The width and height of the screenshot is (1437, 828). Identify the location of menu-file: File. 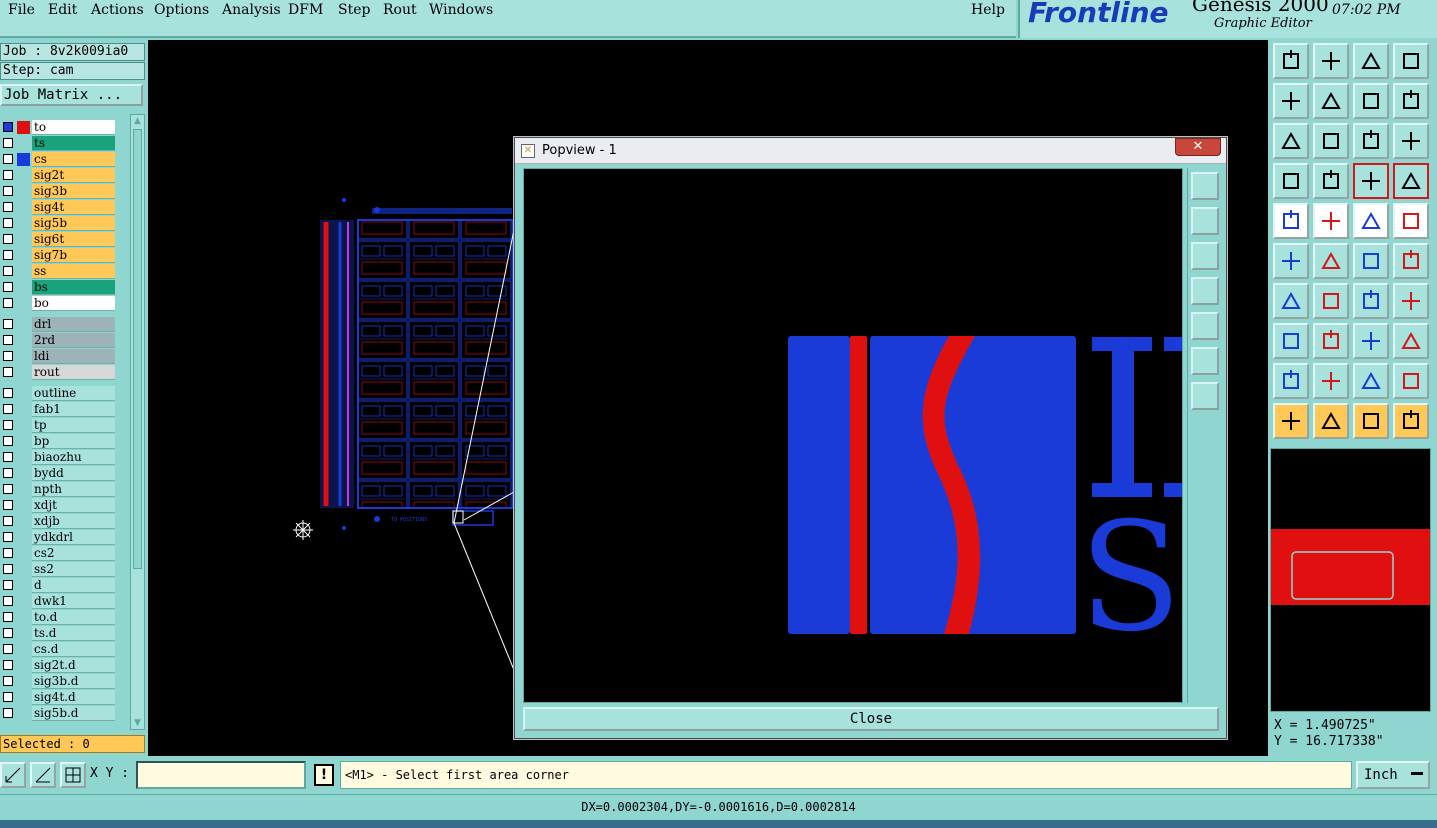
(21, 10).